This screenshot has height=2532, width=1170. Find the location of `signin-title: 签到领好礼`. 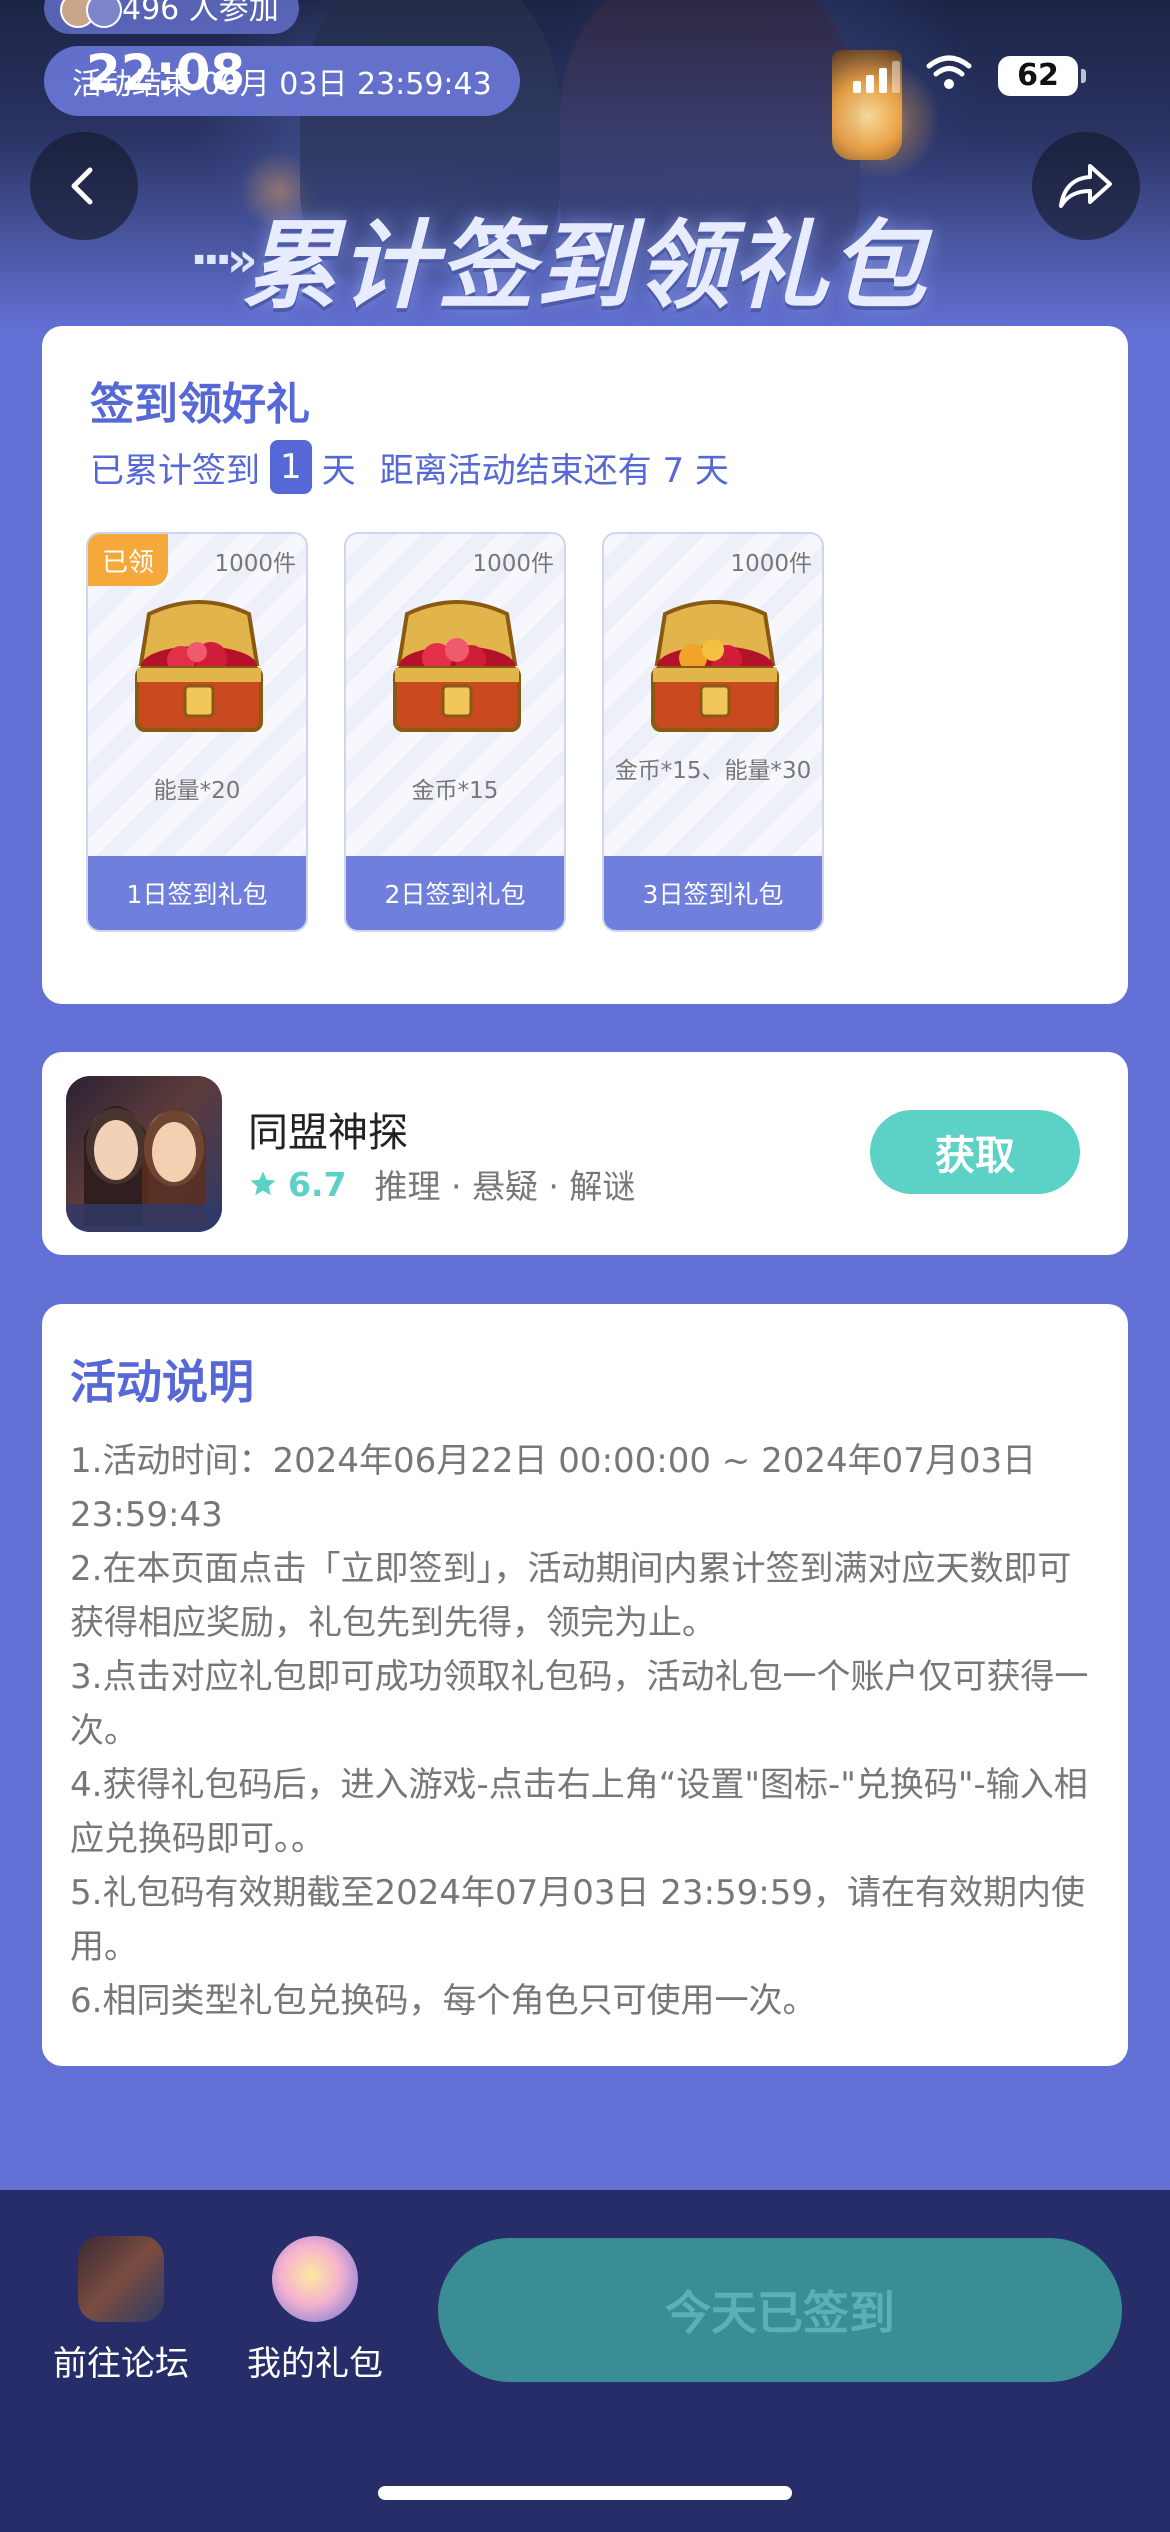

signin-title: 签到领好礼 is located at coordinates (200, 404).